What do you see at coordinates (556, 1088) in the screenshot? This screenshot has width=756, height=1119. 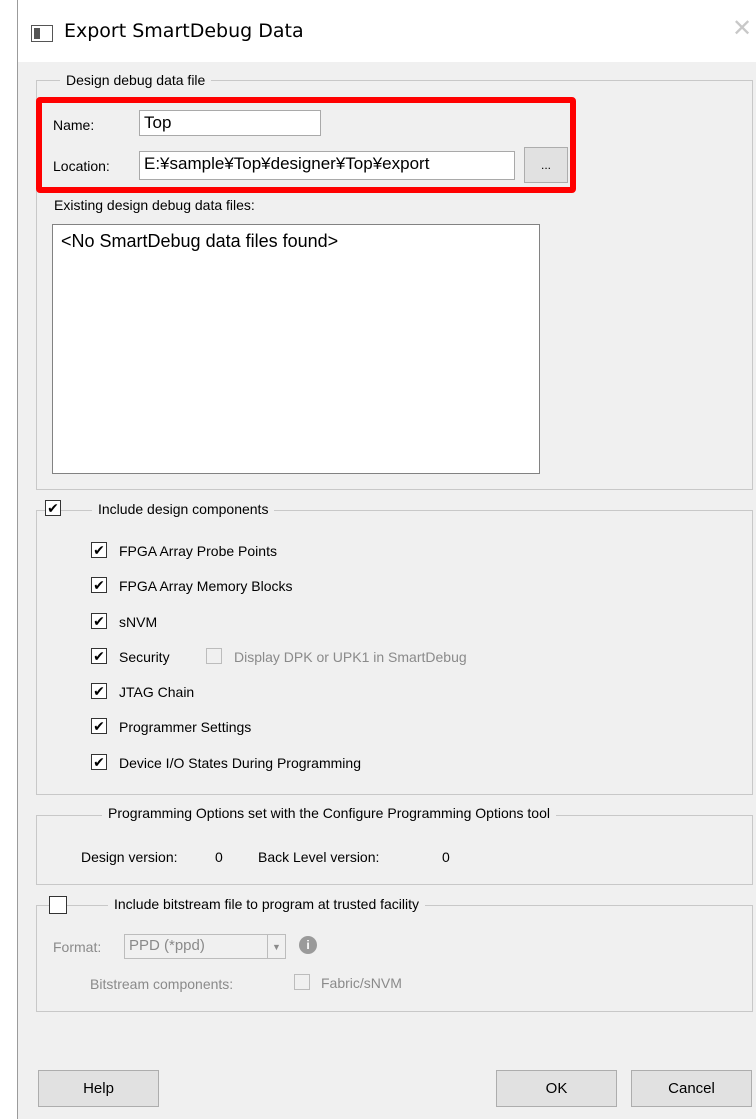 I see `ok-button: OK` at bounding box center [556, 1088].